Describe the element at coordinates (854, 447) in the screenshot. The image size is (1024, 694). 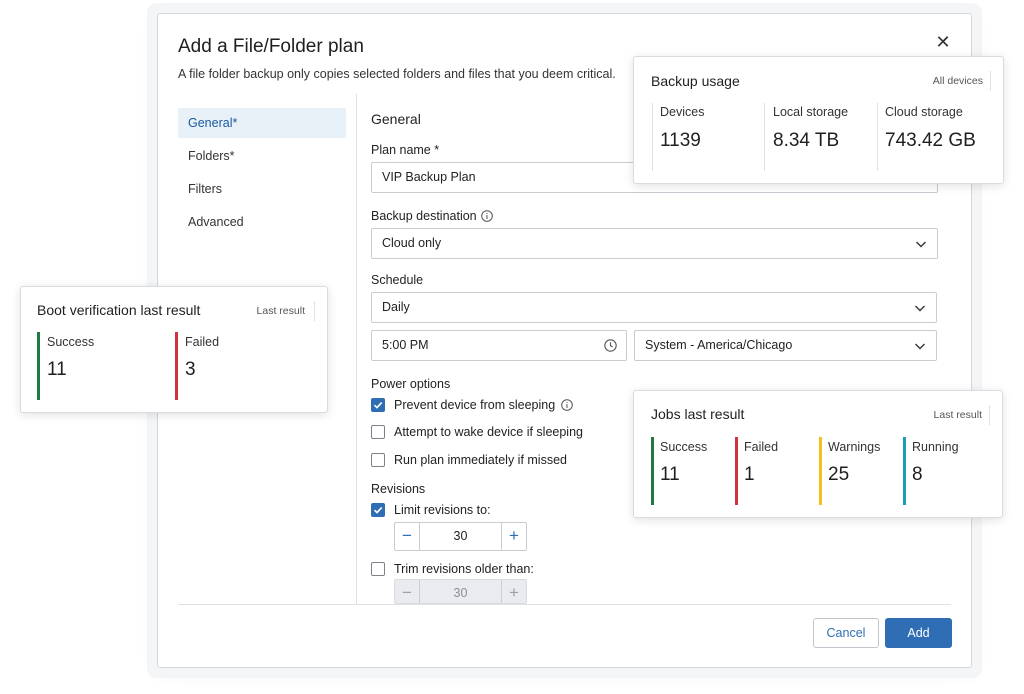
I see `warnings-label: Warnings` at that location.